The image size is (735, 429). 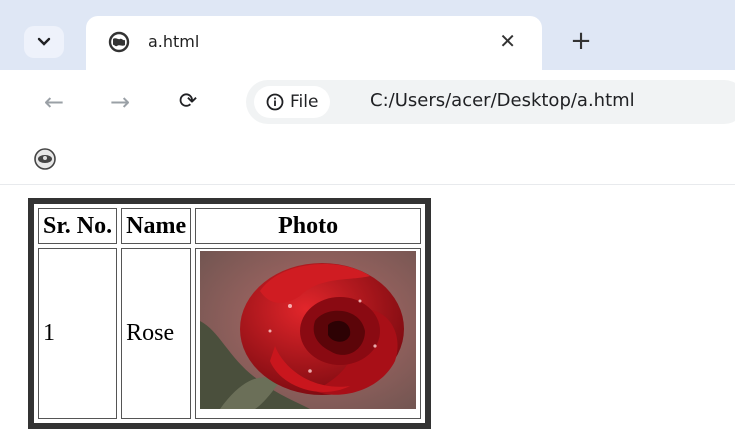 I want to click on close-tab-icon: ✕, so click(x=507, y=41).